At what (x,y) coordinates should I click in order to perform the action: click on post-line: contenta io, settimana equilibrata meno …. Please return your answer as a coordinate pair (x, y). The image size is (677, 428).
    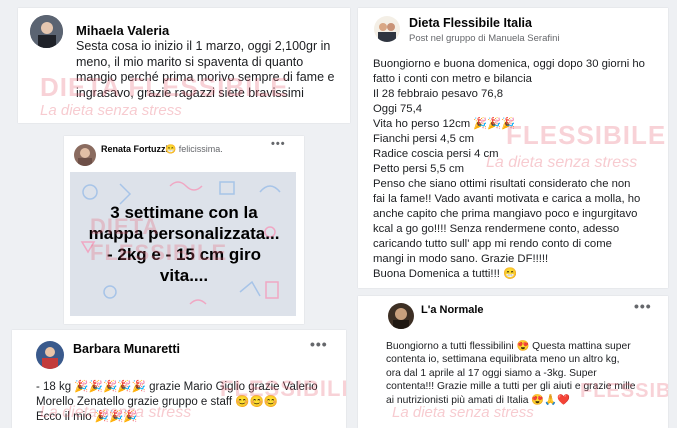
    Looking at the image, I should click on (503, 360).